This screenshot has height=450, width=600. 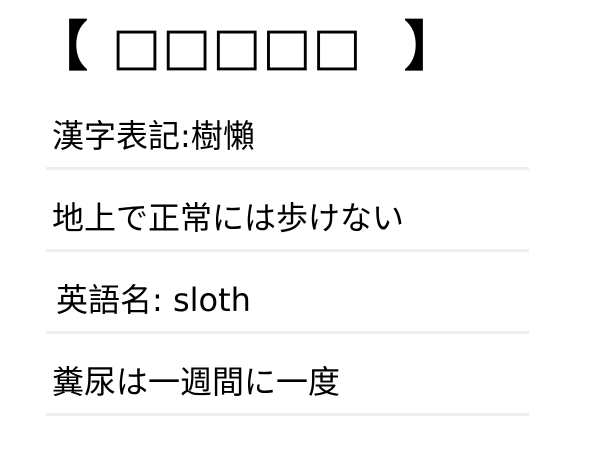 I want to click on fact-row-kanji: 漢字表記:樹懶, so click(x=287, y=138).